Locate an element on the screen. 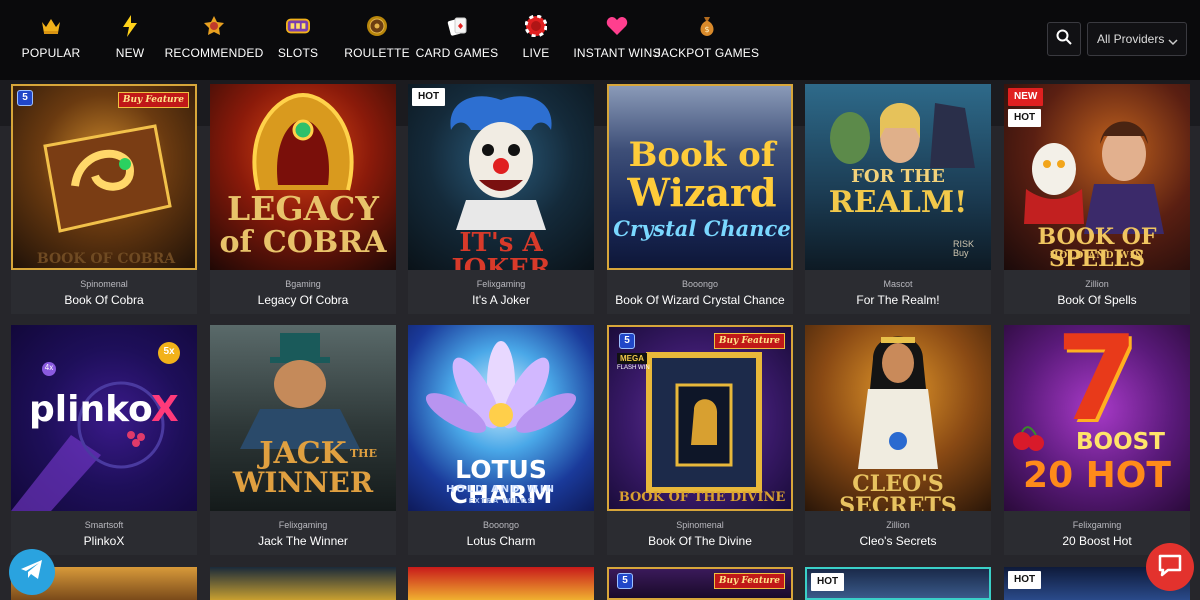 The height and width of the screenshot is (600, 1200). game-art-subtitle: of COBRA is located at coordinates (303, 242).